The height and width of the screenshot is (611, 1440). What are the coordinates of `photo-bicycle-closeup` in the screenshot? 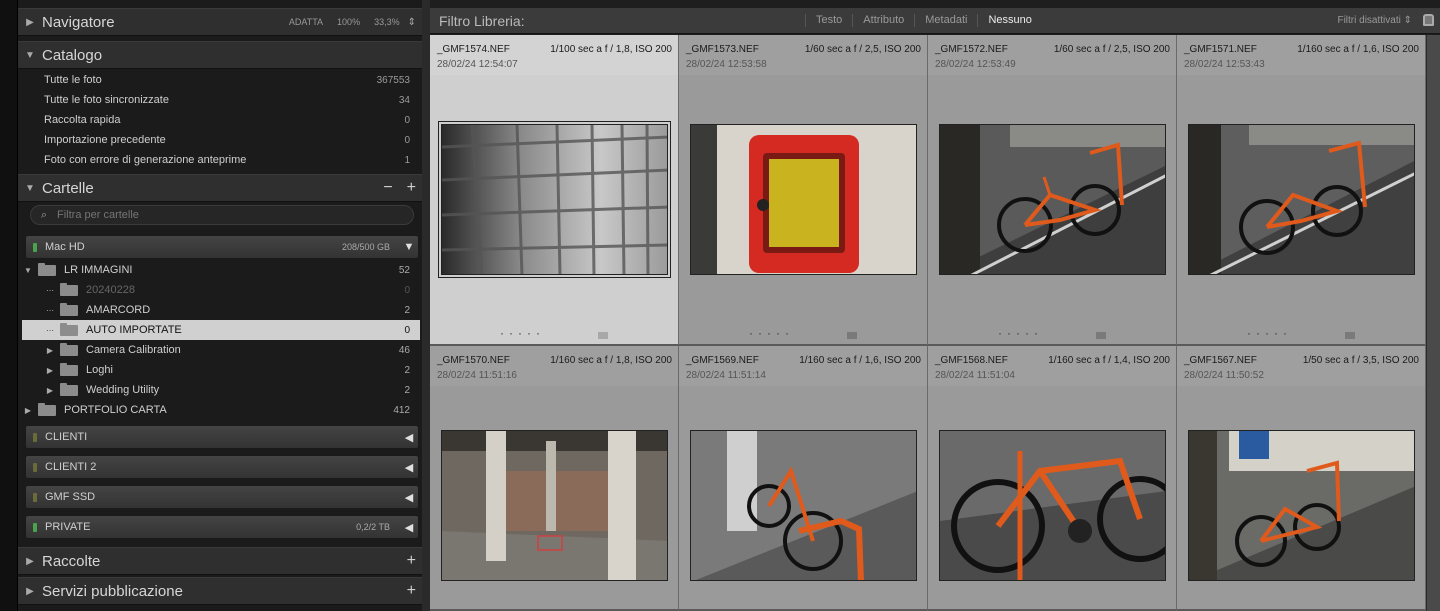 It's located at (1052, 505).